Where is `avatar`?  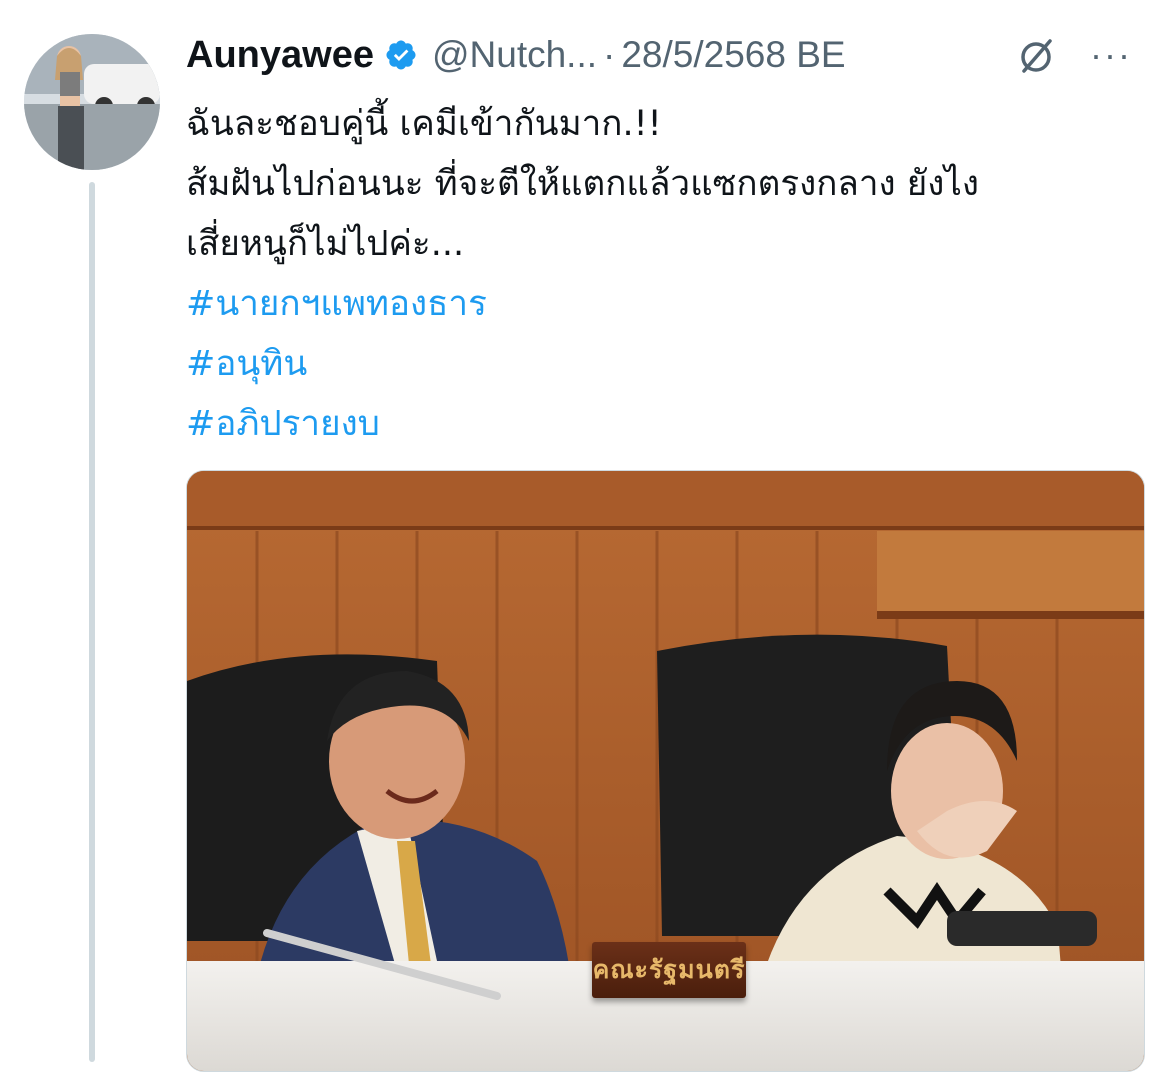
avatar is located at coordinates (92, 102).